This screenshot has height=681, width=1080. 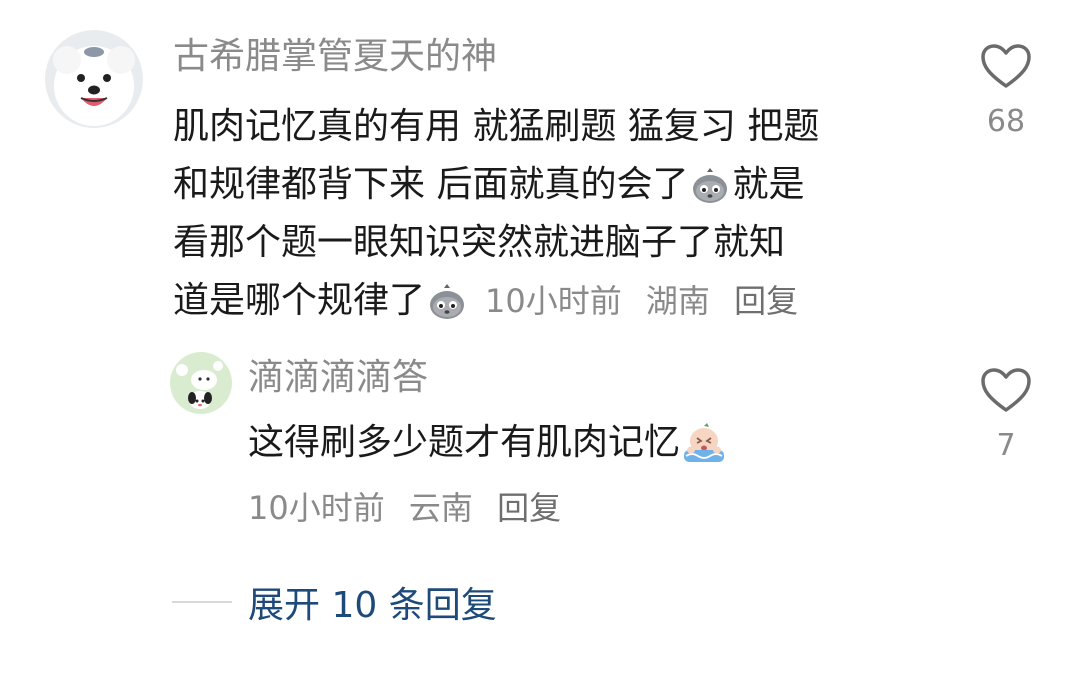 I want to click on username: 滴滴滴滴答, so click(x=338, y=378).